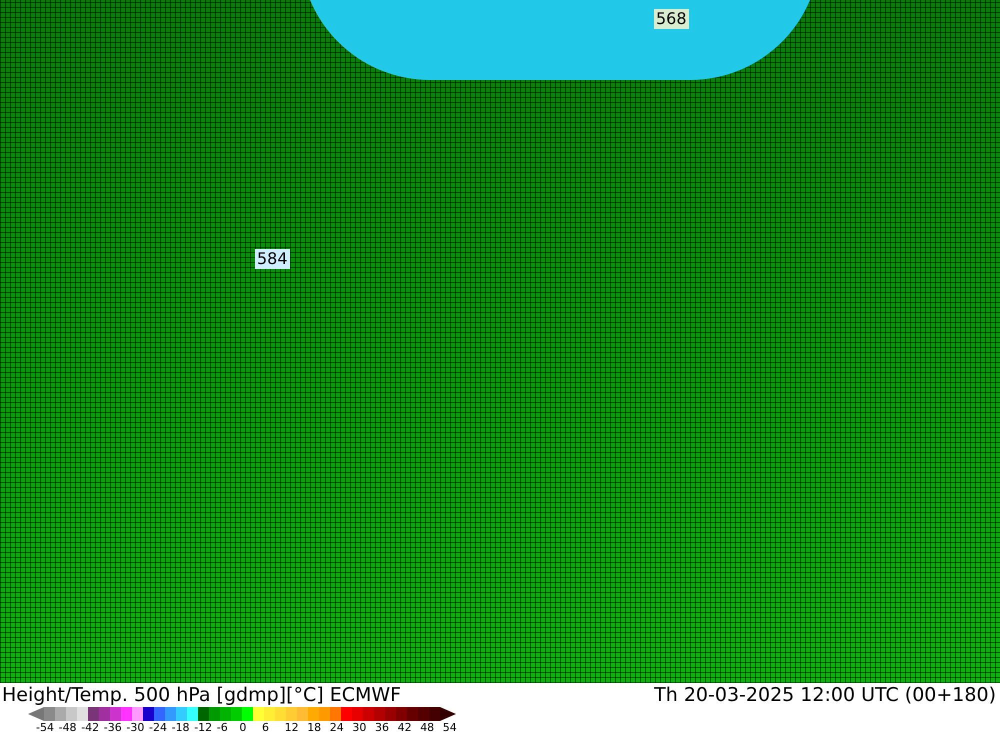 The width and height of the screenshot is (1000, 733). I want to click on scale-tick-label: 36, so click(382, 727).